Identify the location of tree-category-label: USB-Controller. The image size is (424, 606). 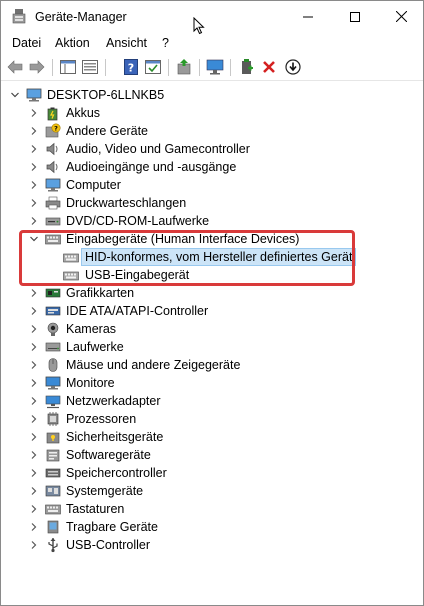
(108, 545).